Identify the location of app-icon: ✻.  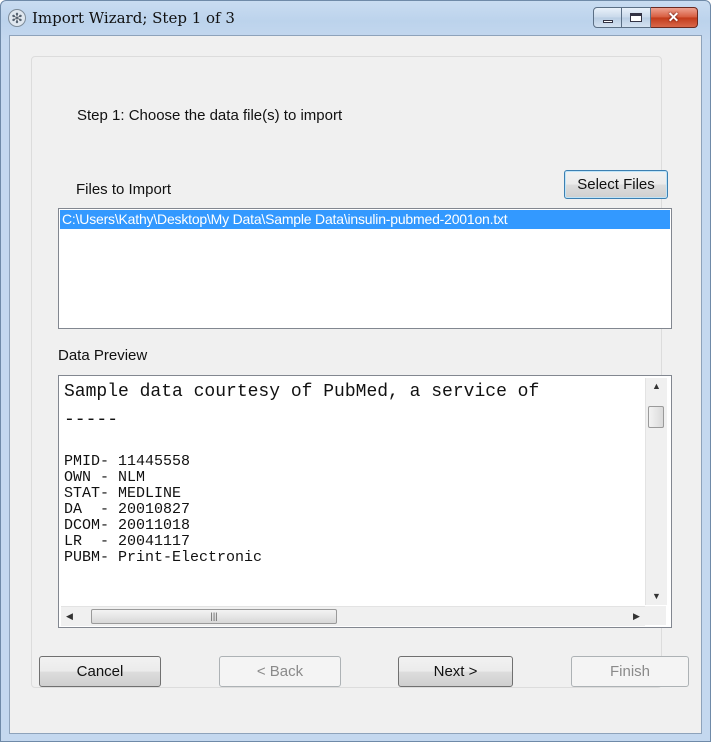
(17, 18).